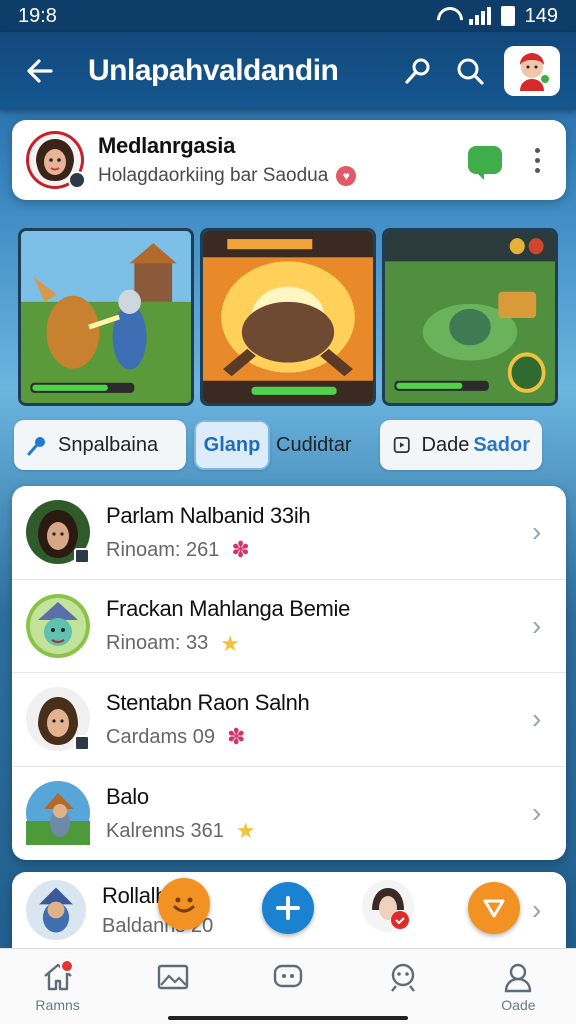 Image resolution: width=576 pixels, height=1024 pixels. I want to click on image-icon, so click(172, 976).